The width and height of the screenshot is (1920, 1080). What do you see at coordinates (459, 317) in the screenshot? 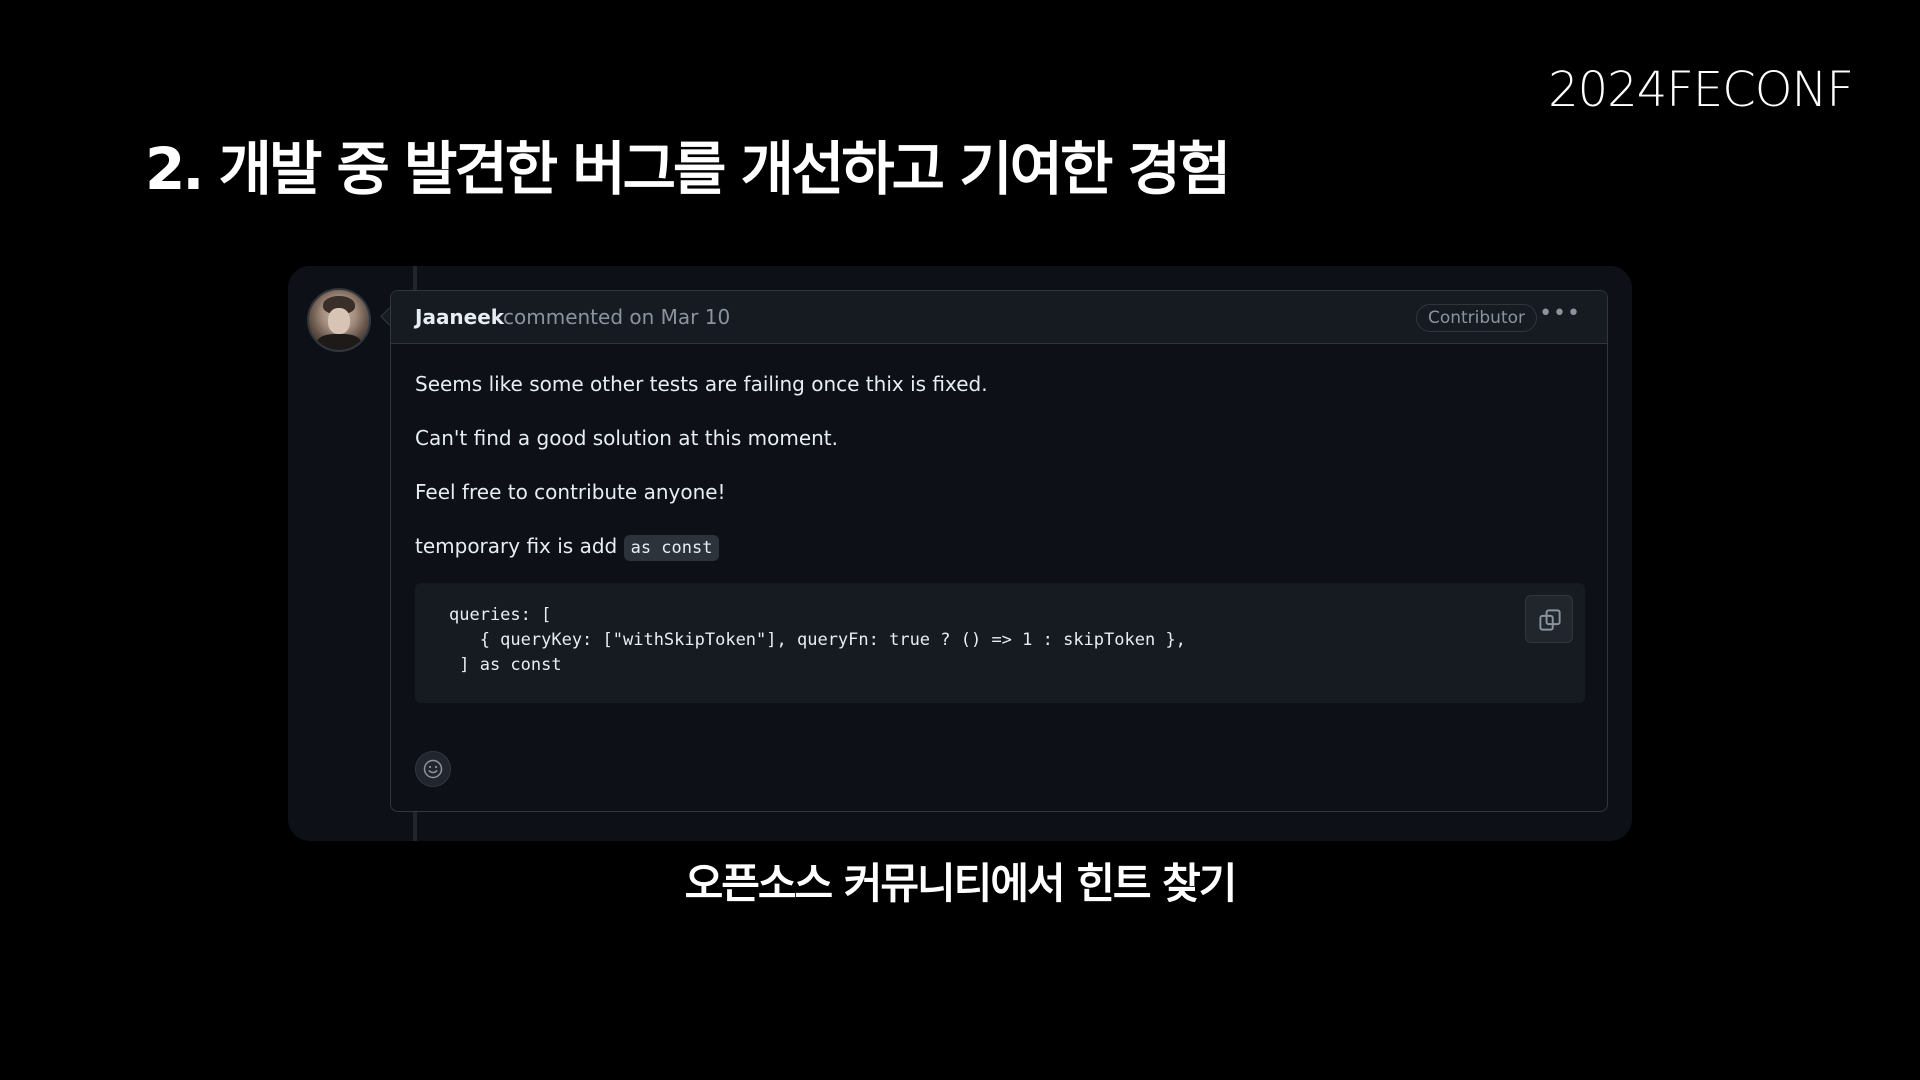
I see `comment-author: Jaaneek` at bounding box center [459, 317].